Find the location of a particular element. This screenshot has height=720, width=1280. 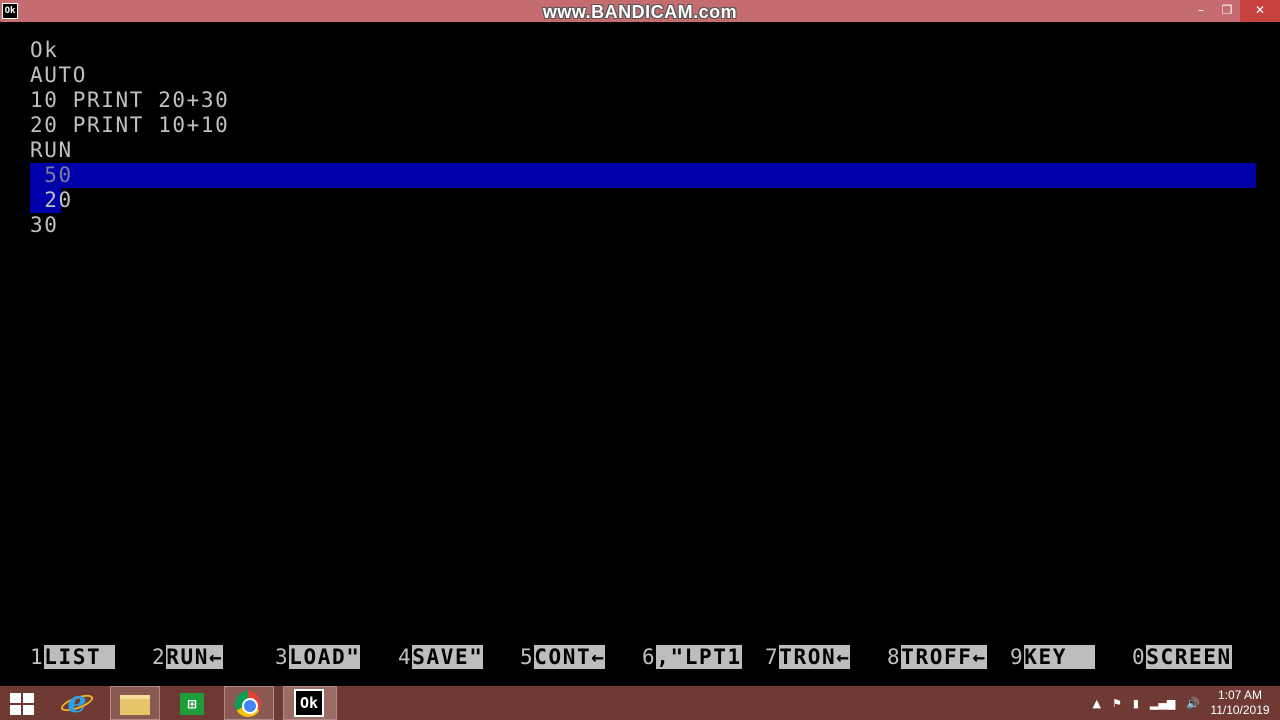

fkey-number: 4 is located at coordinates (405, 657).